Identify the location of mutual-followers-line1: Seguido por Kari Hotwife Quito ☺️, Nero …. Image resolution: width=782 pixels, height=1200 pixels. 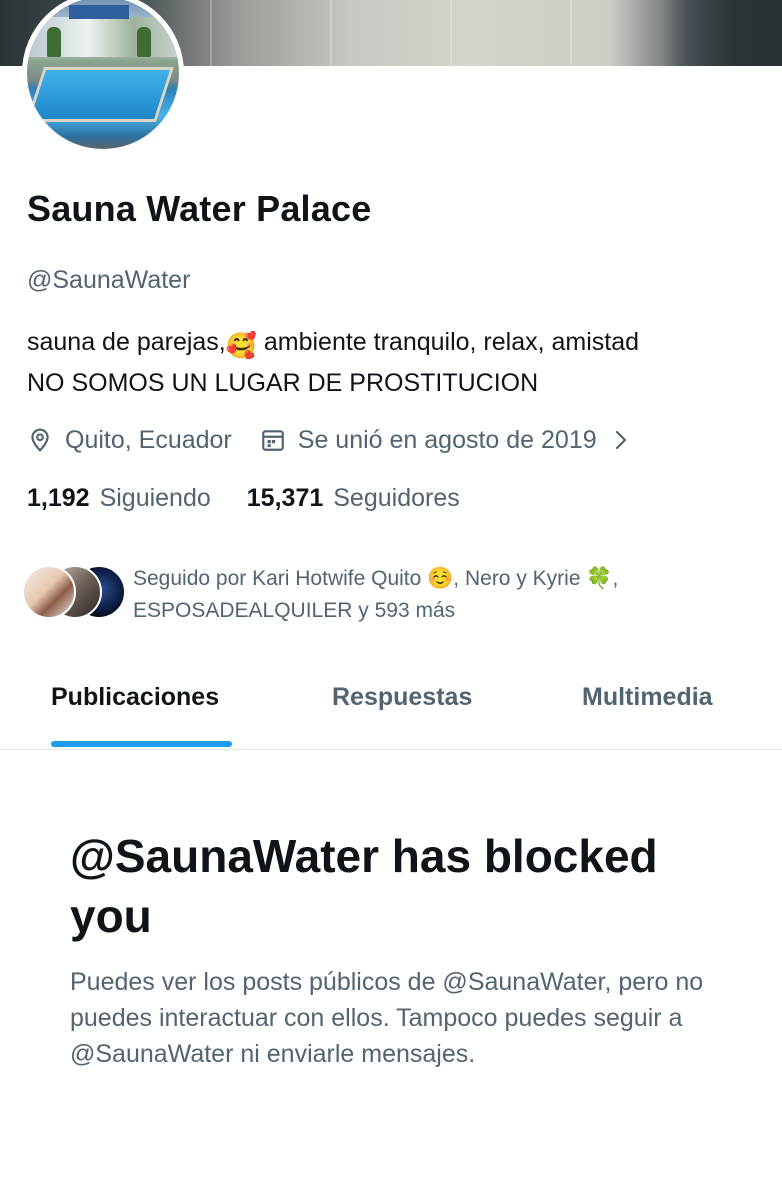
(376, 578).